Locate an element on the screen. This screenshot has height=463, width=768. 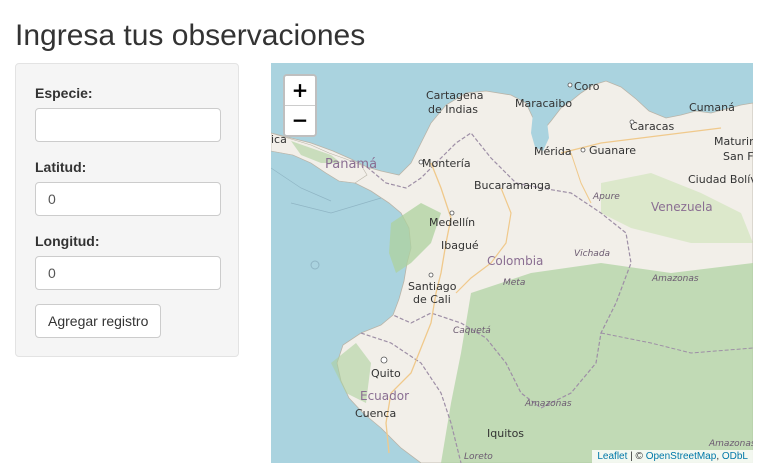
map-label: de Indias is located at coordinates (453, 109).